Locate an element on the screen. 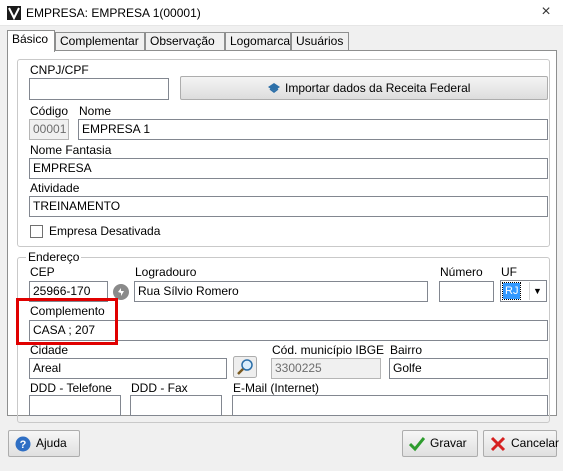 This screenshot has height=471, width=563. cancelar-button: Cancelar is located at coordinates (521, 443).